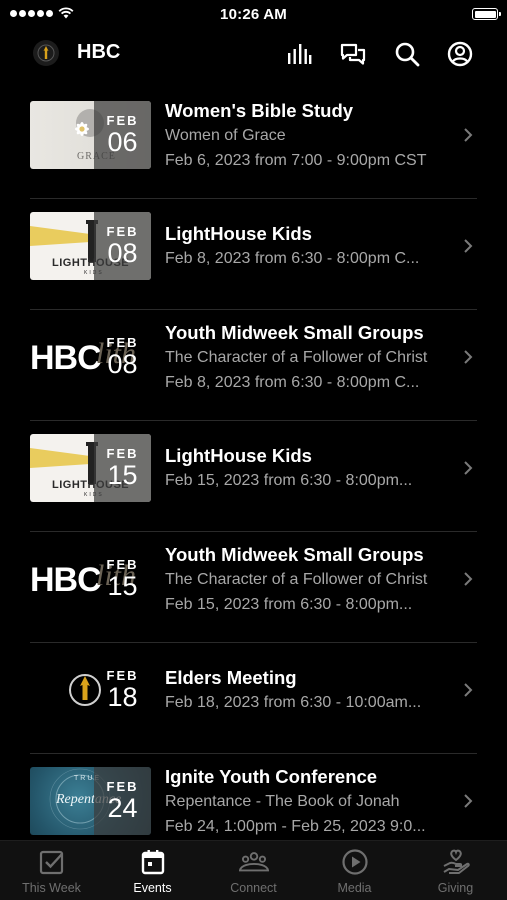  I want to click on chat-bubbles-icon, so click(353, 54).